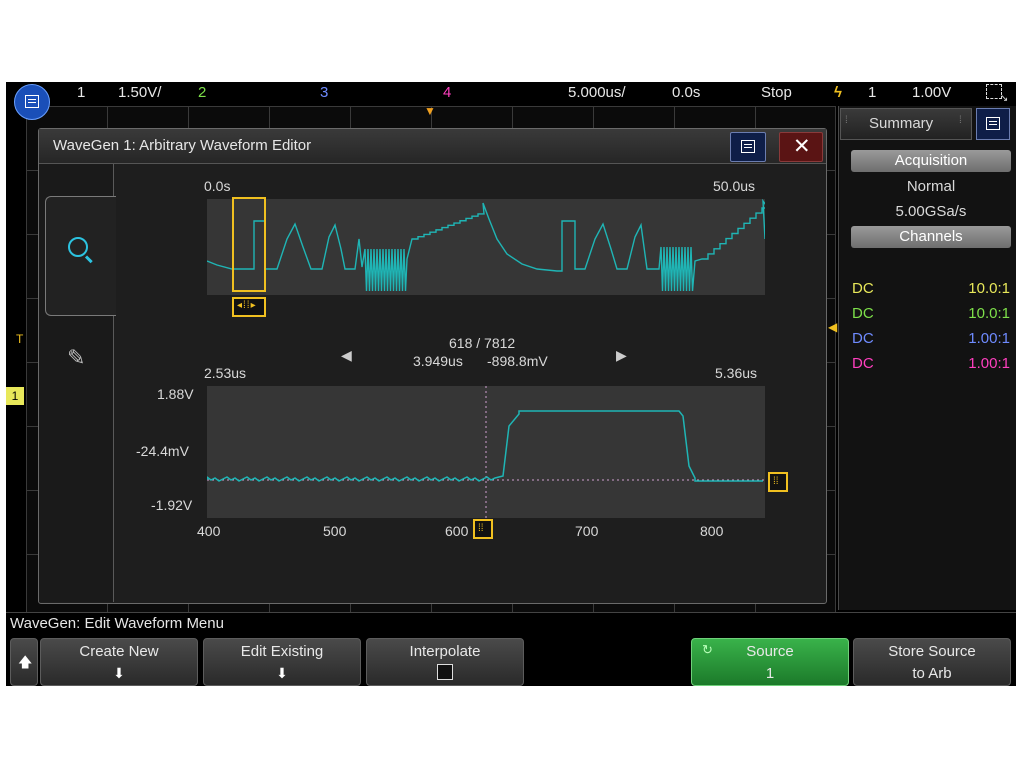  What do you see at coordinates (736, 373) in the screenshot?
I see `detail-end-time: 5.36us` at bounding box center [736, 373].